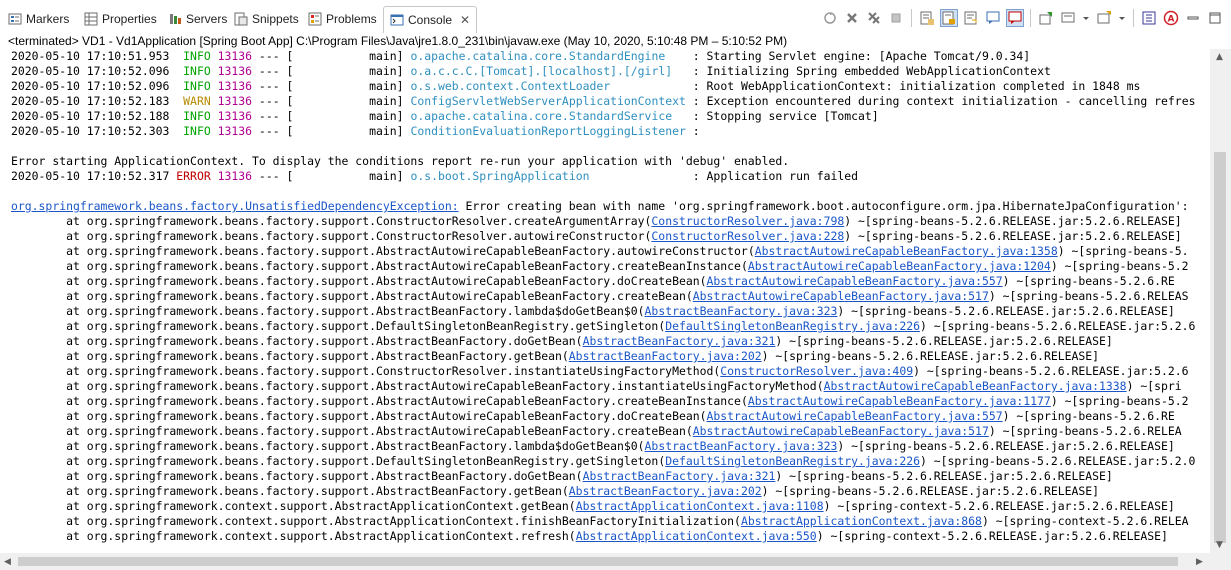 Image resolution: width=1231 pixels, height=570 pixels. I want to click on log-logger: o.s.web.context.ContextLoader, so click(510, 86).